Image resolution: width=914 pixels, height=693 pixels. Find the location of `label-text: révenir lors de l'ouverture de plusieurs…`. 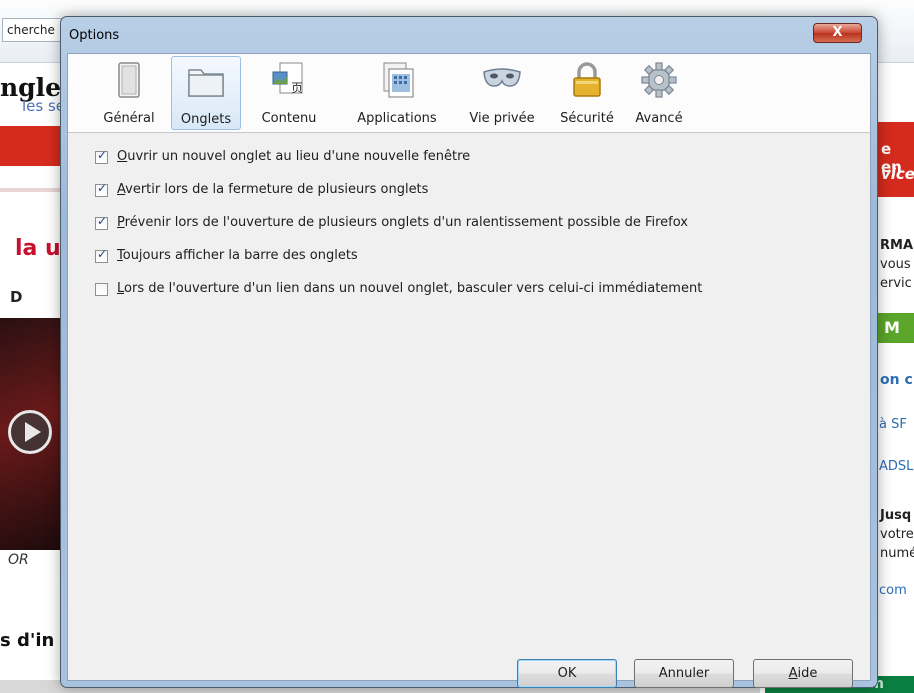

label-text: révenir lors de l'ouverture de plusieurs… is located at coordinates (406, 222).